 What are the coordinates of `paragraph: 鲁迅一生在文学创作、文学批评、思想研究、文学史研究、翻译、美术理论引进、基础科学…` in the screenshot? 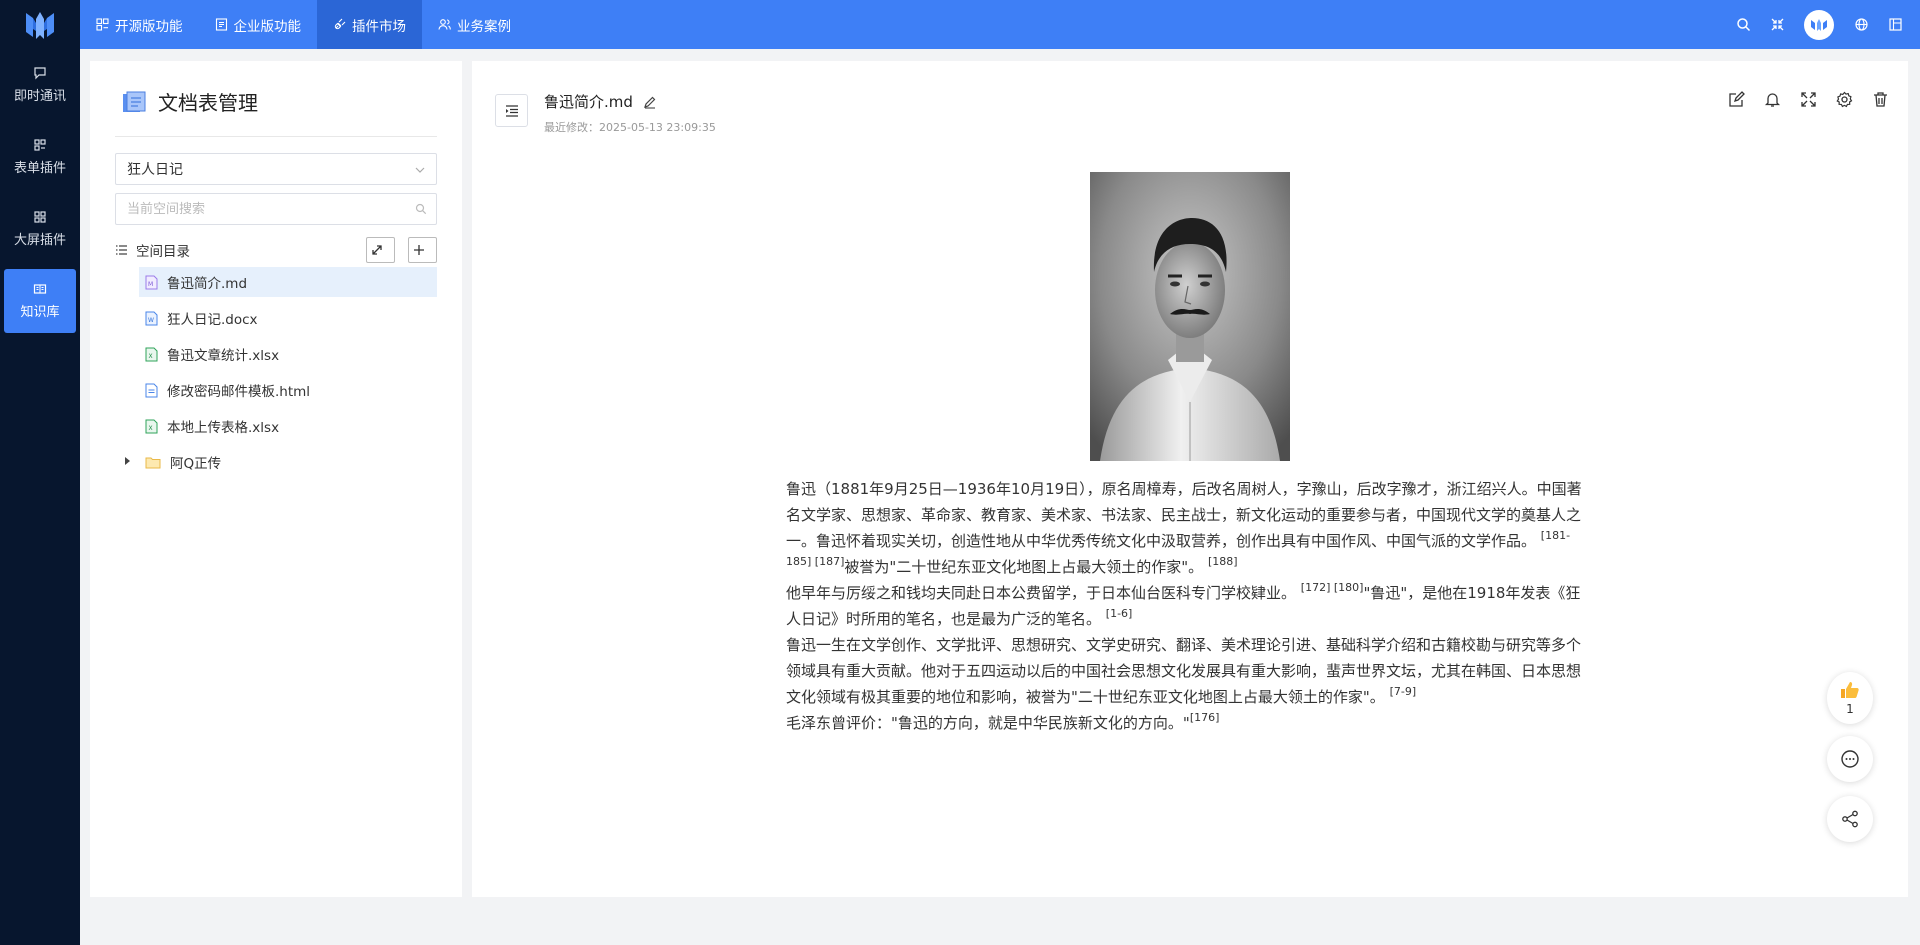 It's located at (1189, 671).